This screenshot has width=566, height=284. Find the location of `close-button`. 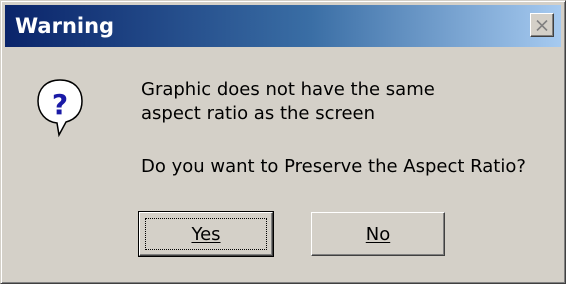

close-button is located at coordinates (542, 25).